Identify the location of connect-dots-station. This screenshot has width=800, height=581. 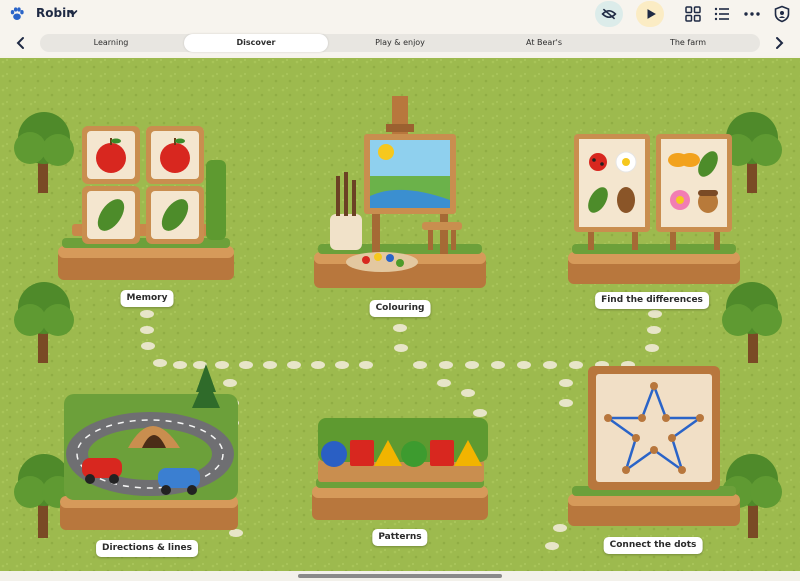
(654, 448).